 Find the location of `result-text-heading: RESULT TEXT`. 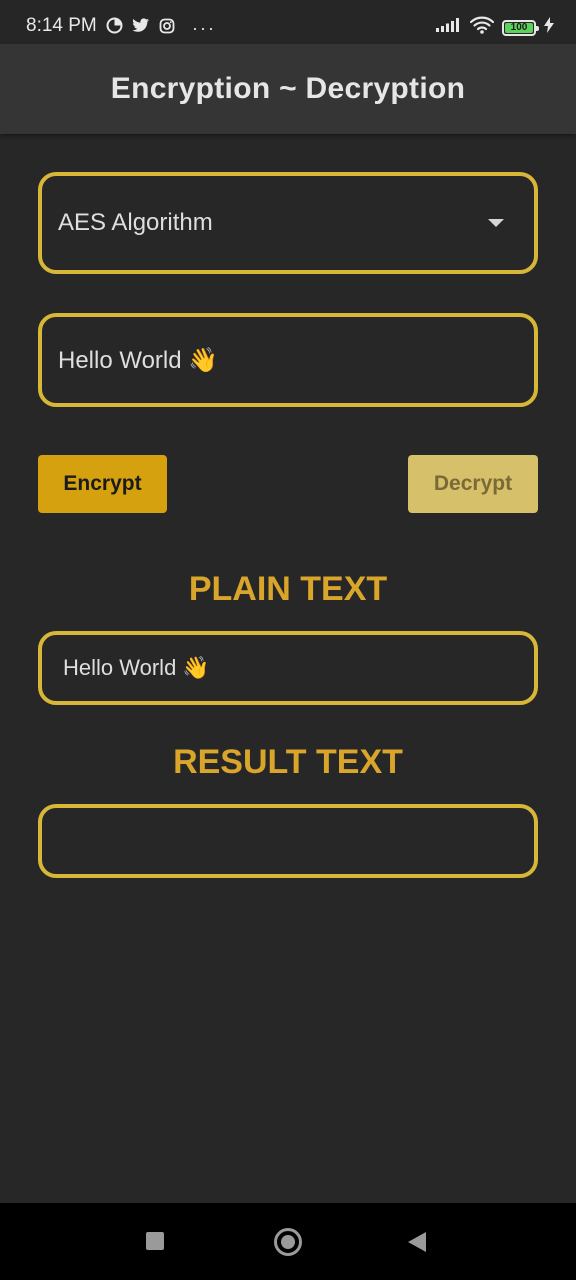

result-text-heading: RESULT TEXT is located at coordinates (288, 762).